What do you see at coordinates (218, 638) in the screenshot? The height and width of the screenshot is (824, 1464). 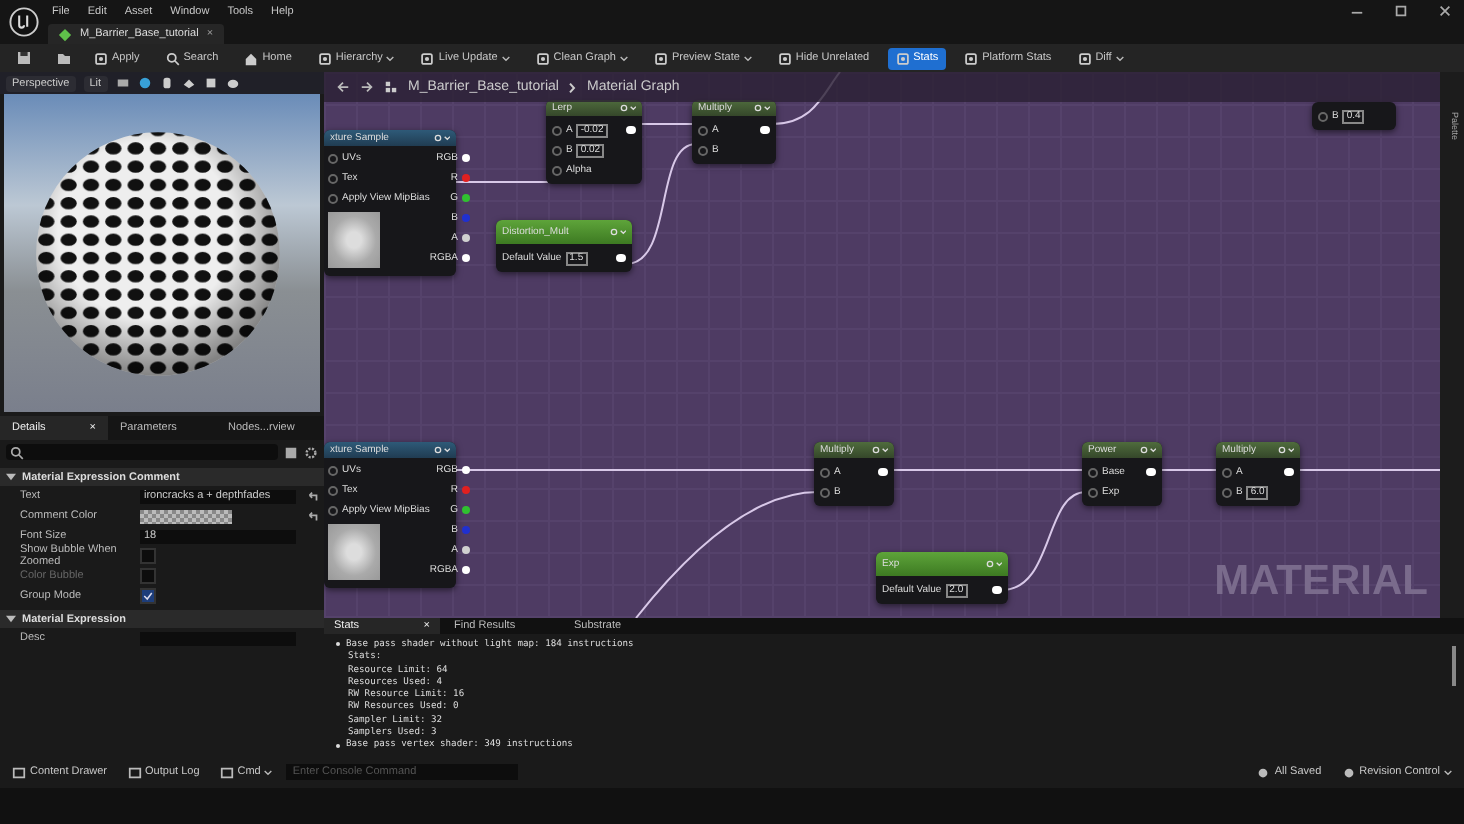 I see `input-field` at bounding box center [218, 638].